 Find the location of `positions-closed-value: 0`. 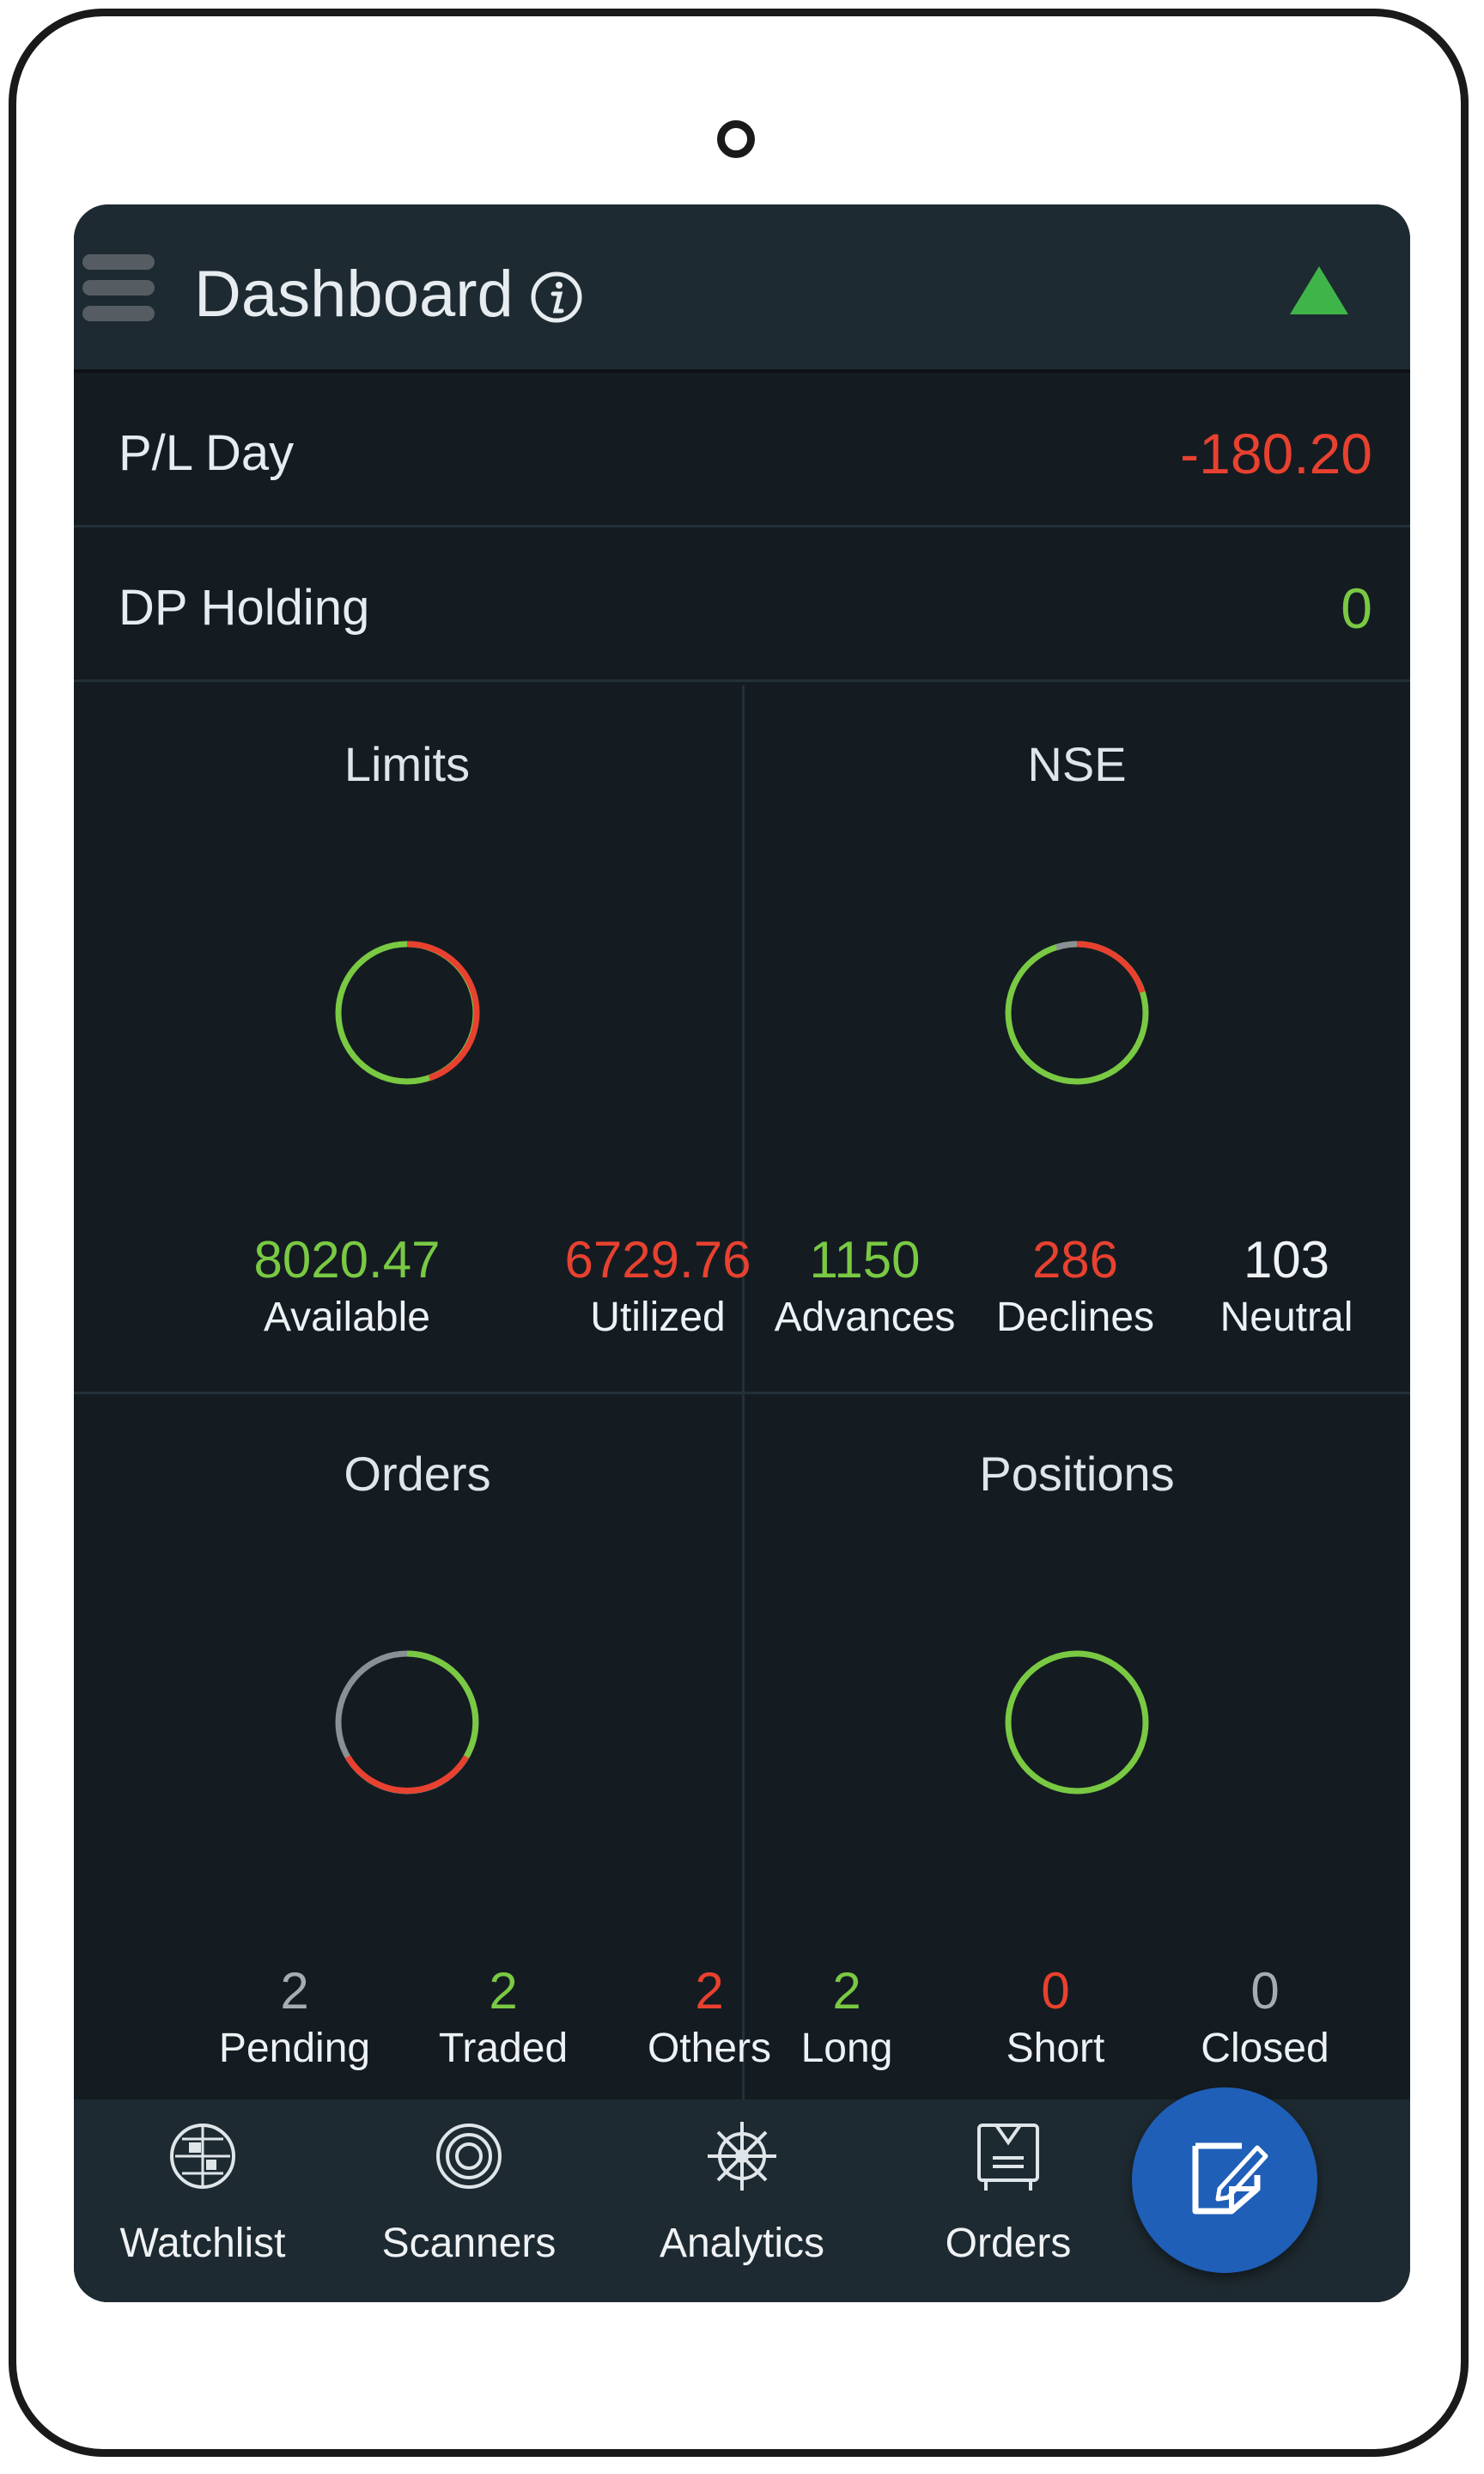

positions-closed-value: 0 is located at coordinates (1265, 1991).